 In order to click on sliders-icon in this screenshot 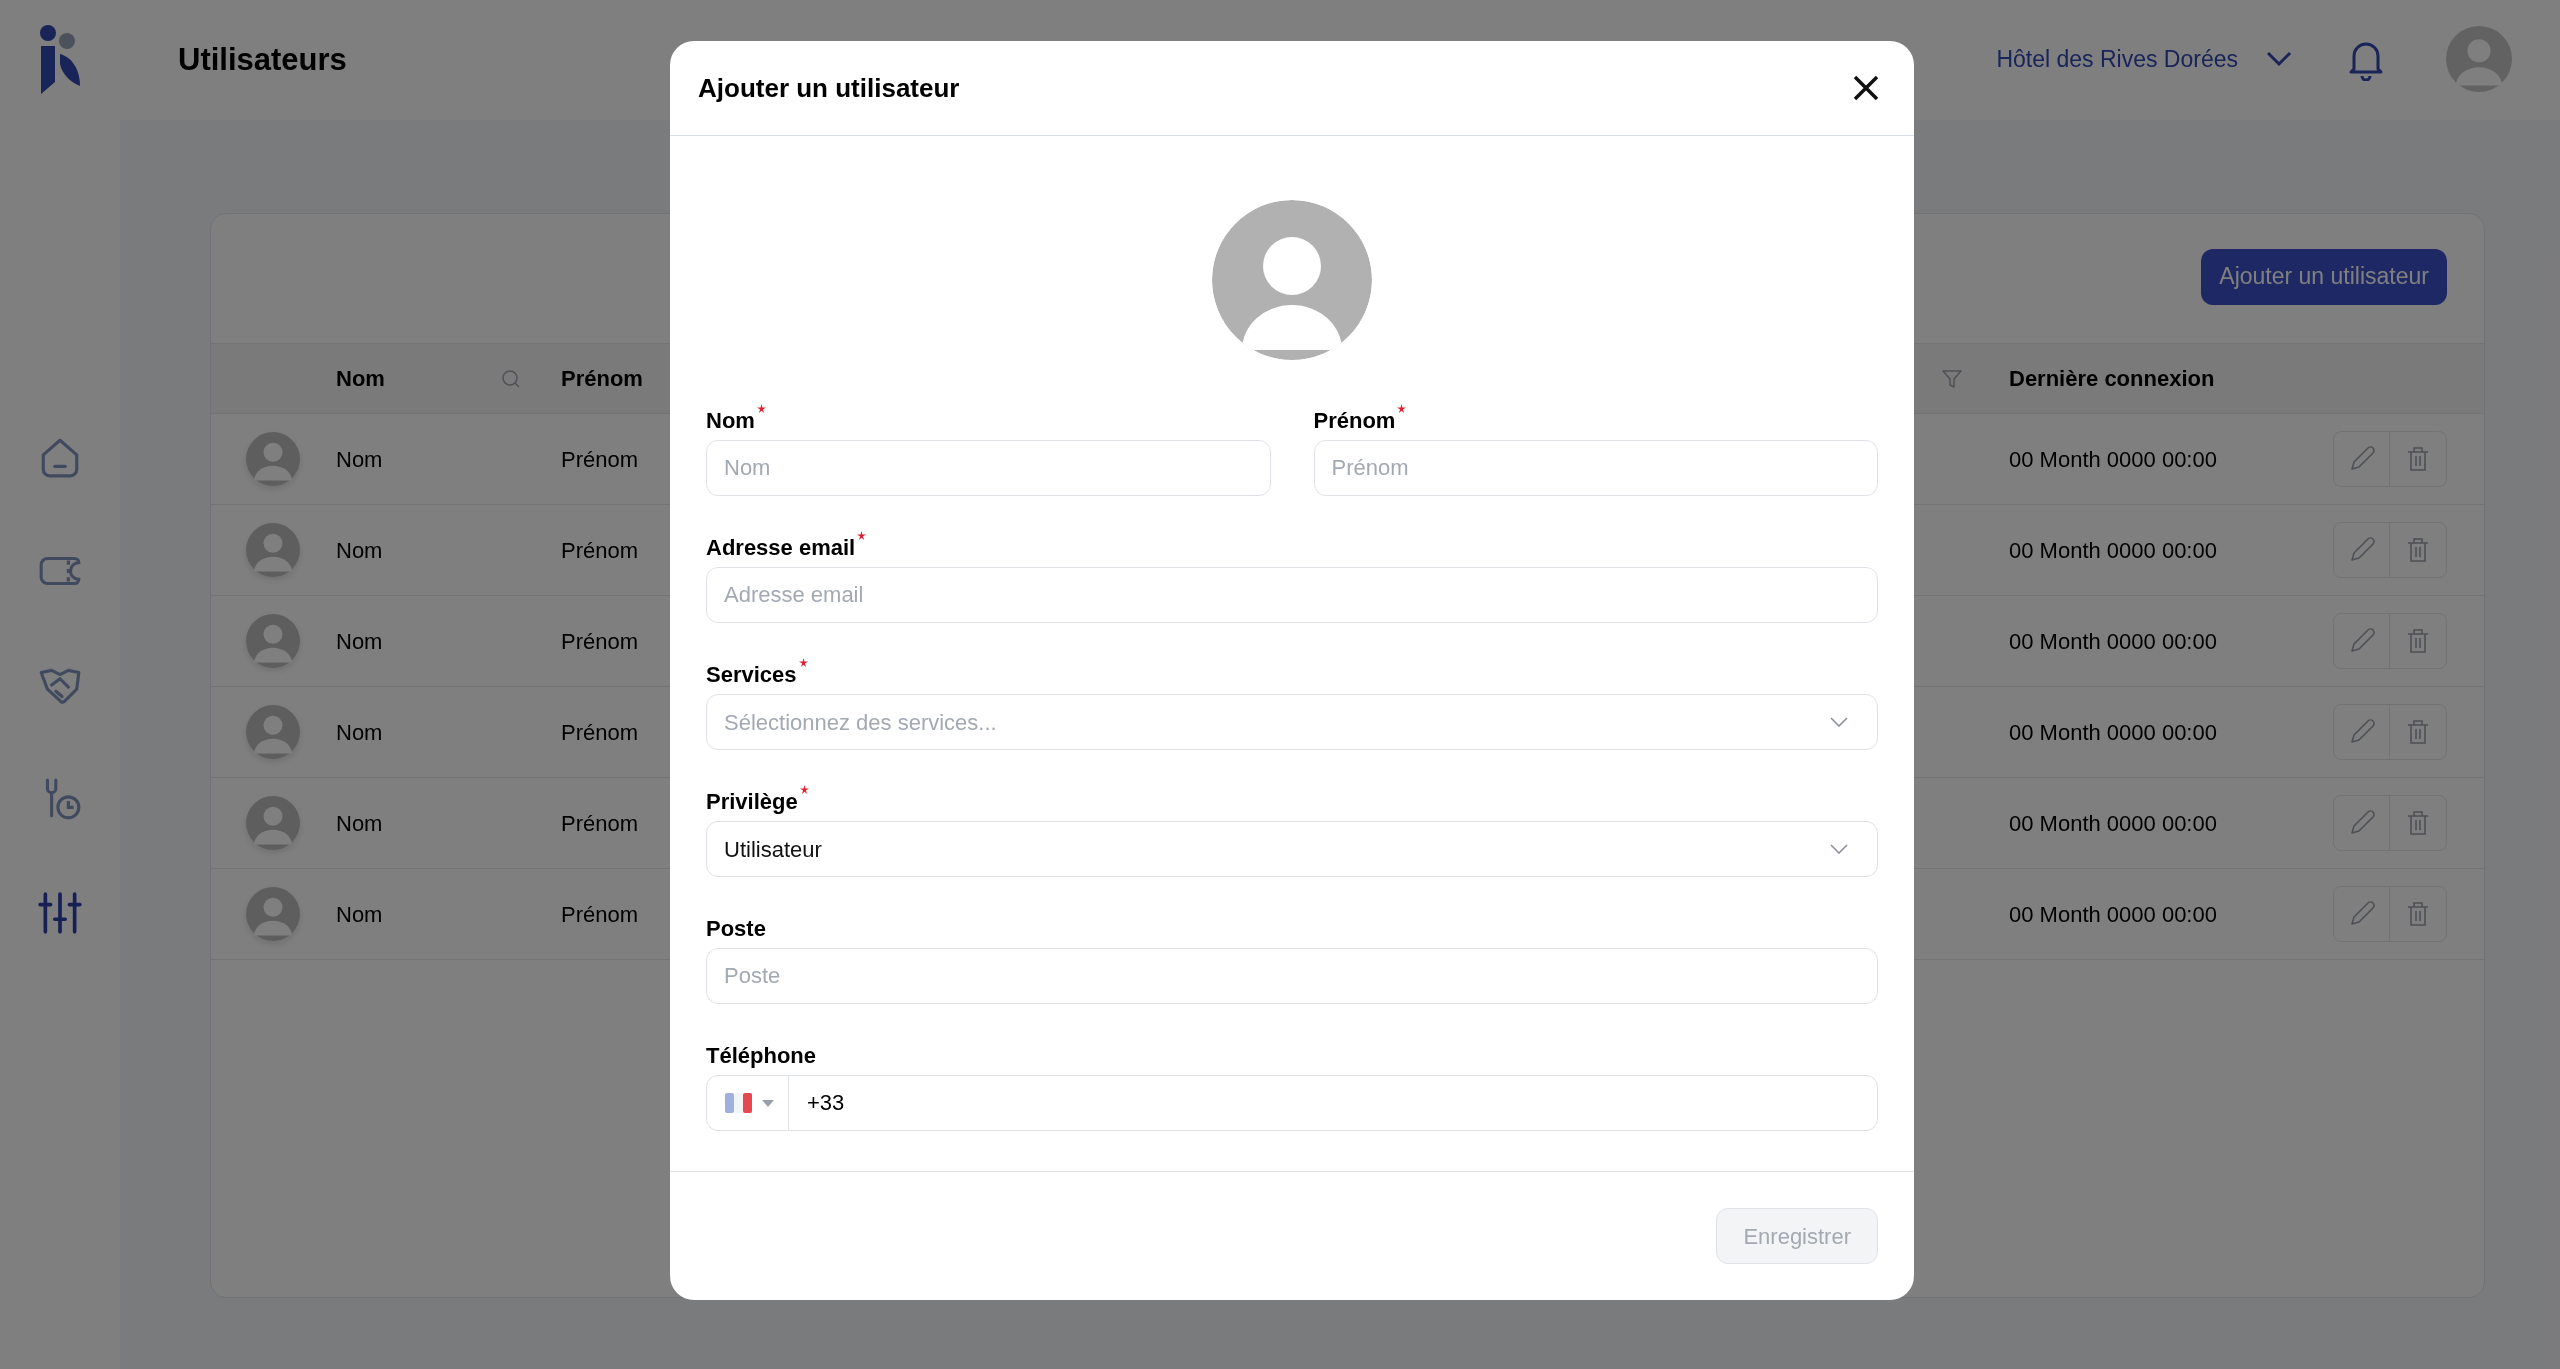, I will do `click(60, 913)`.